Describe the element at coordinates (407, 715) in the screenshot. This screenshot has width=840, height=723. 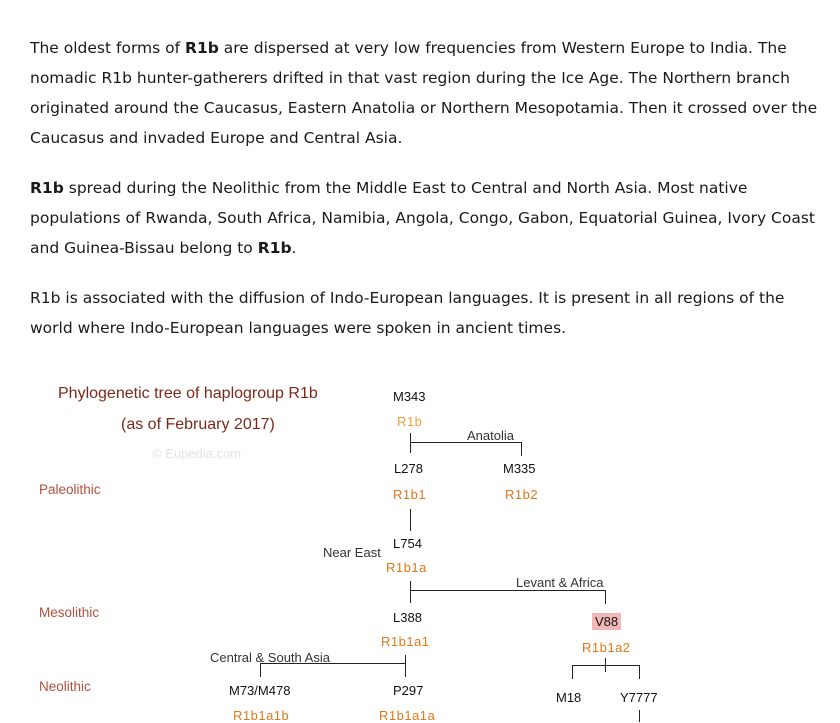
I see `node-p297-haplogroup: R1b1a1a` at that location.